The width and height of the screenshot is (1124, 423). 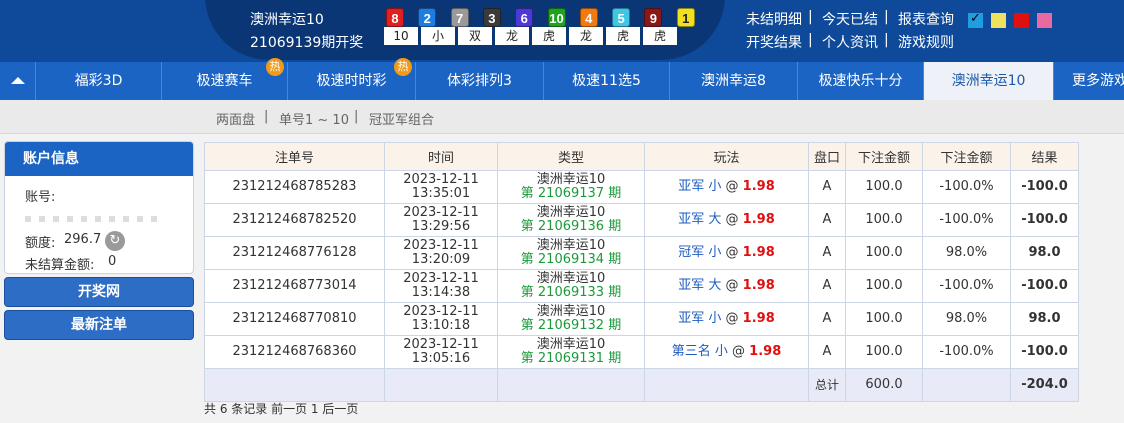 I want to click on result-stat: 双, so click(x=475, y=36).